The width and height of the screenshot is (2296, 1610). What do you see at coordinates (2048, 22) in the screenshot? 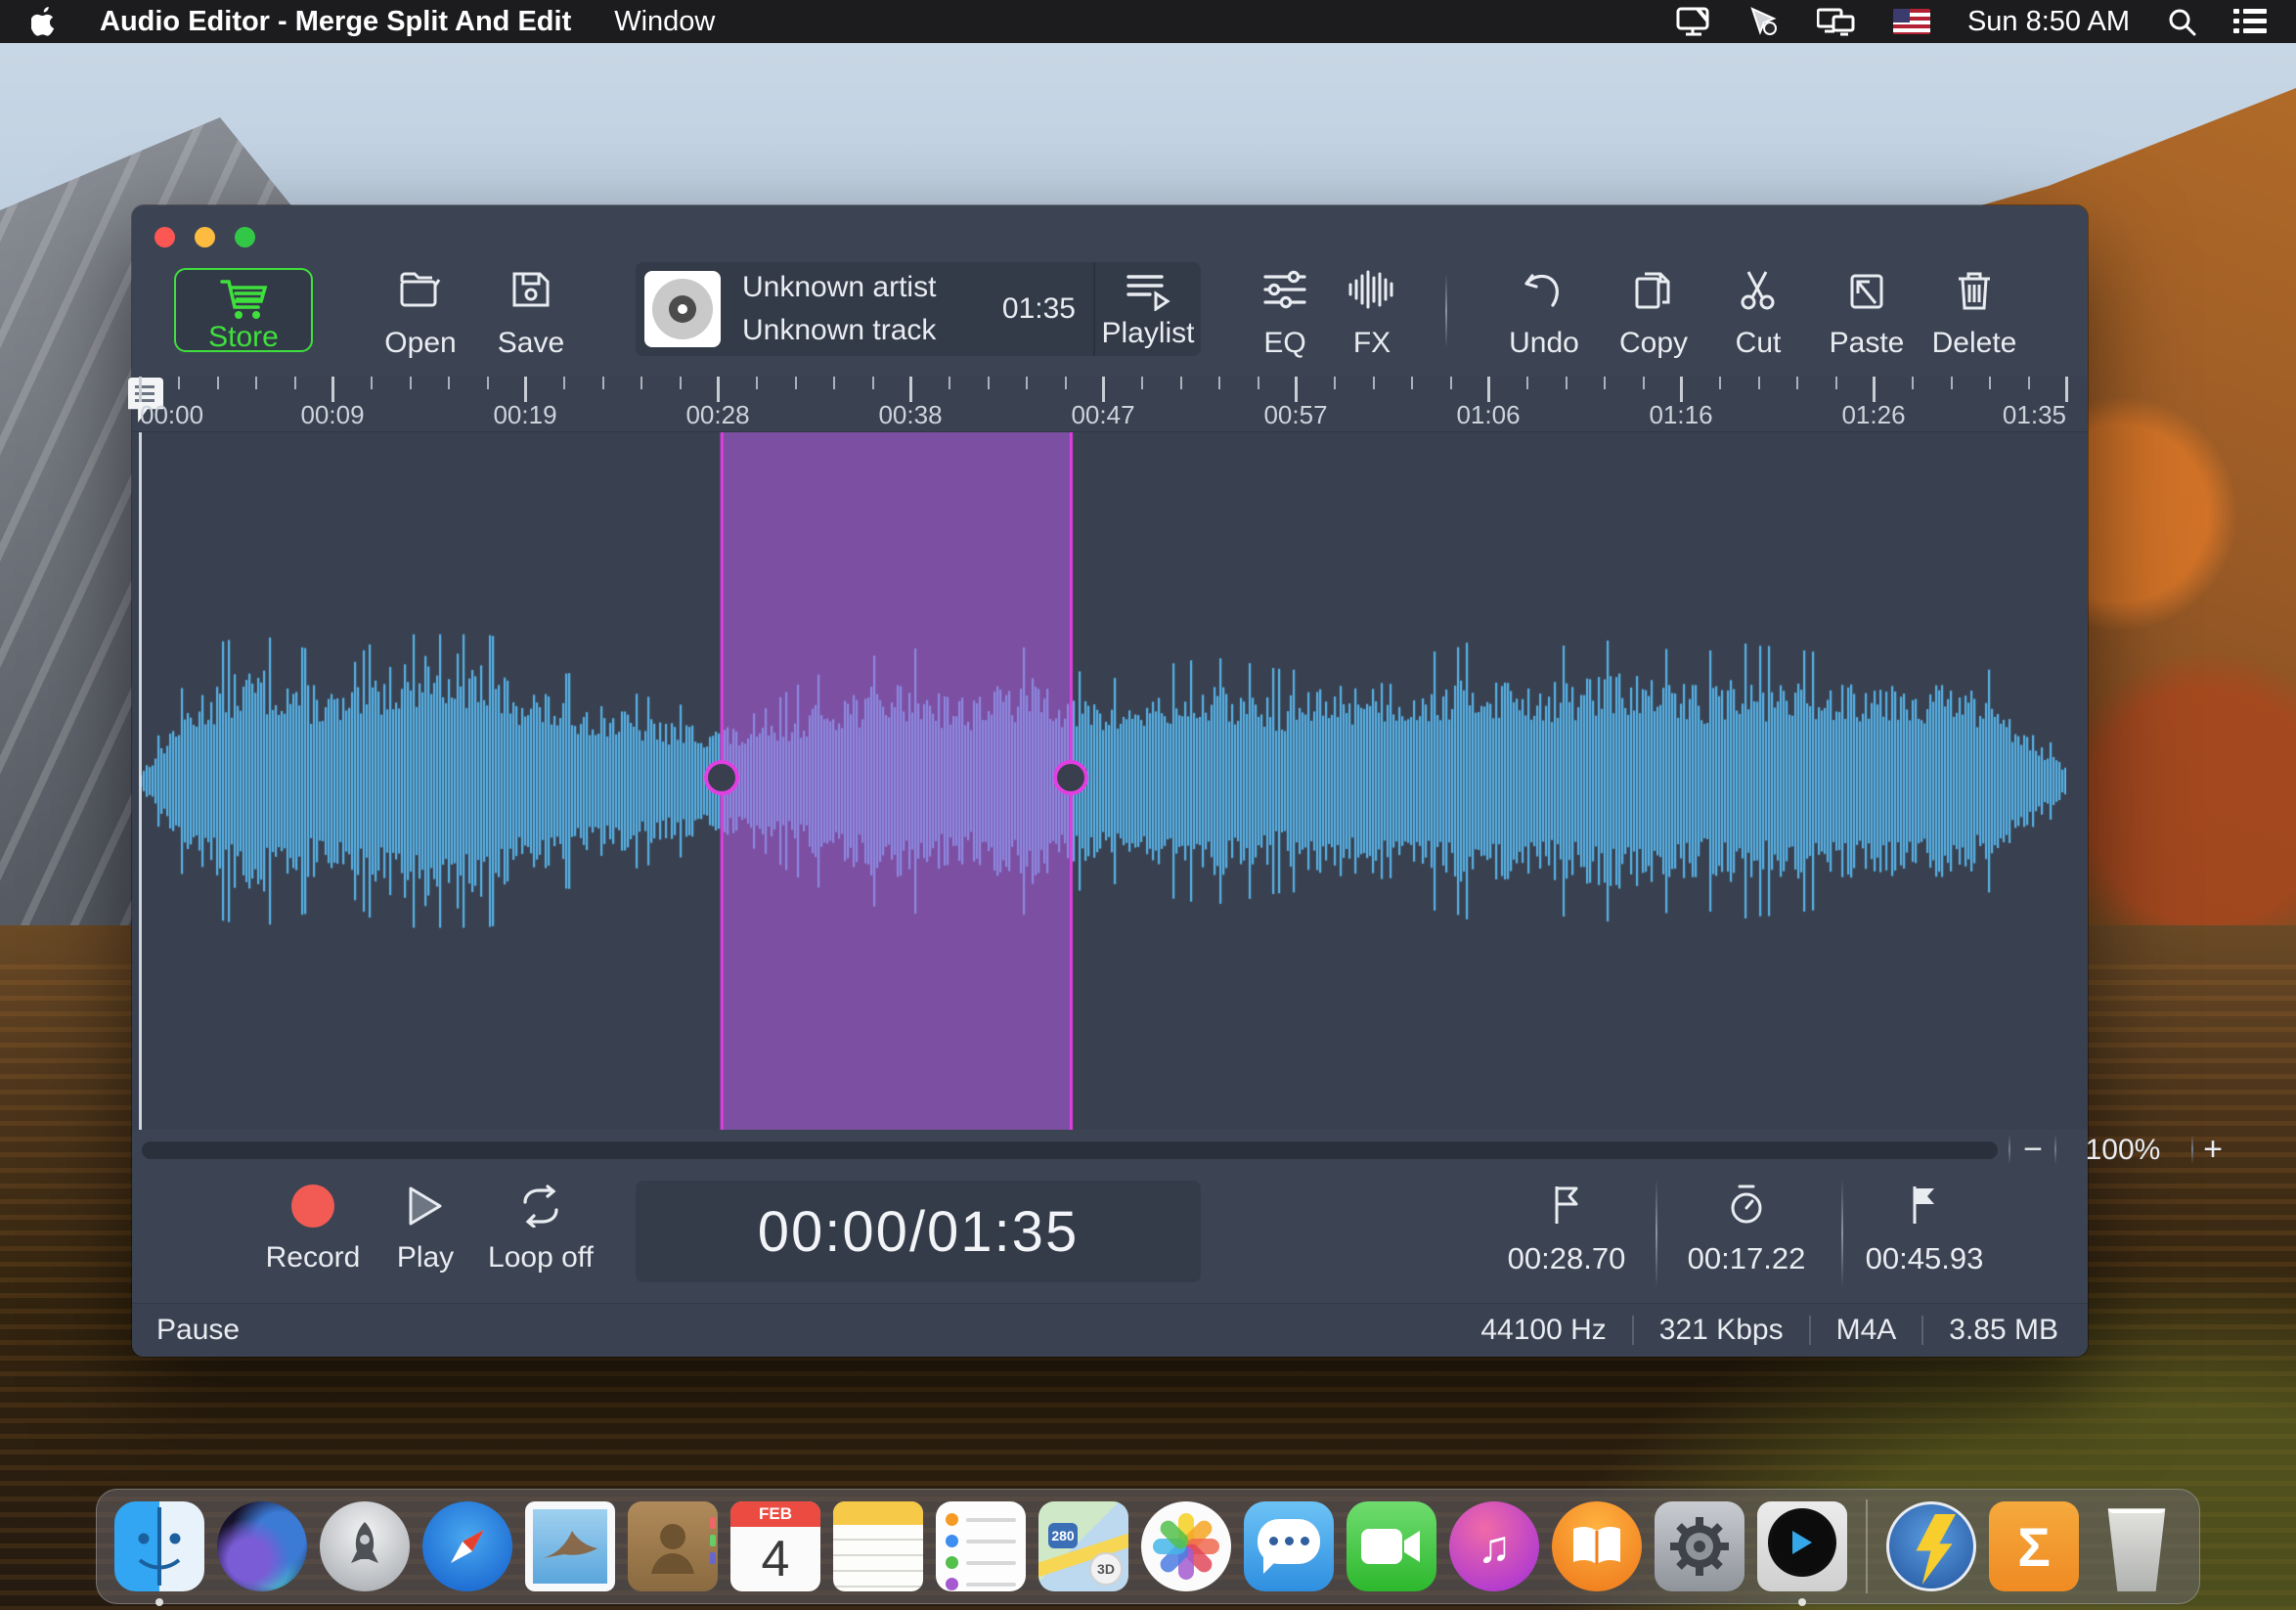
I see `menu-clock: Sun 8:50 AM` at bounding box center [2048, 22].